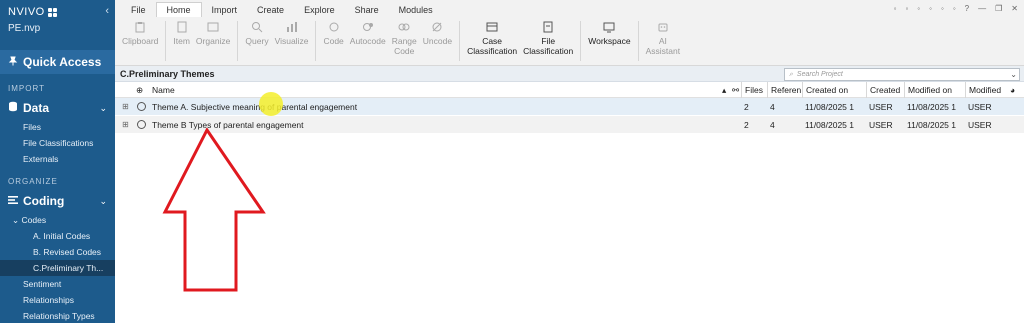  Describe the element at coordinates (178, 9) in the screenshot. I see `tab-home: Home` at that location.